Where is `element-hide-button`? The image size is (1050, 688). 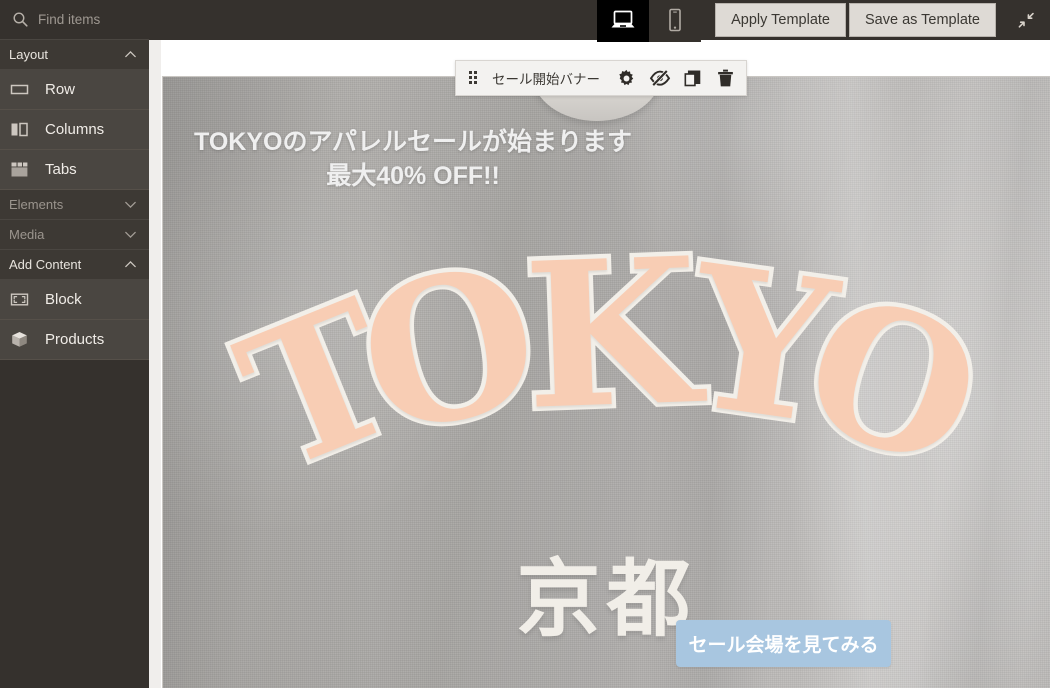 element-hide-button is located at coordinates (659, 78).